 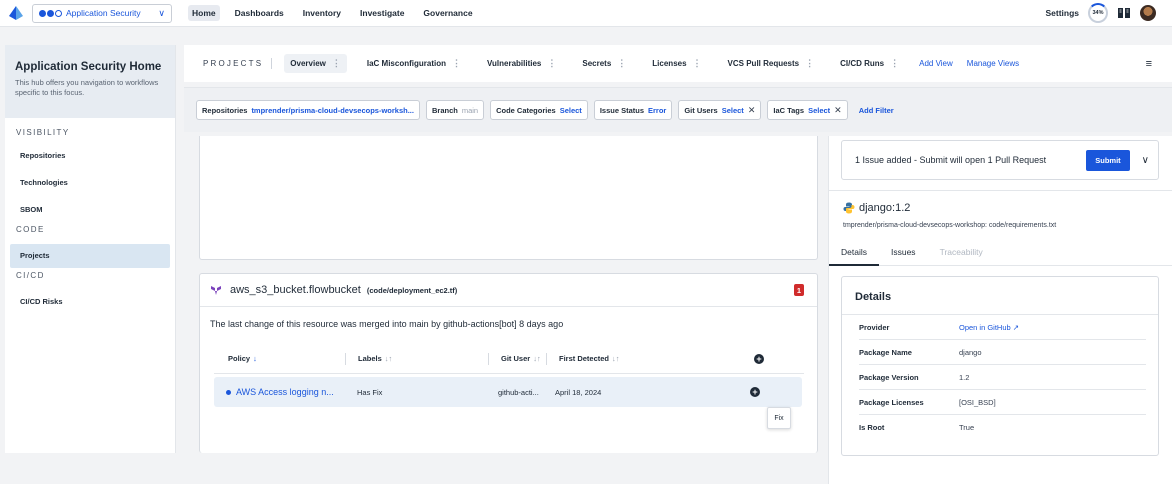 What do you see at coordinates (88, 67) in the screenshot?
I see `sidebar-title: Application Security Home` at bounding box center [88, 67].